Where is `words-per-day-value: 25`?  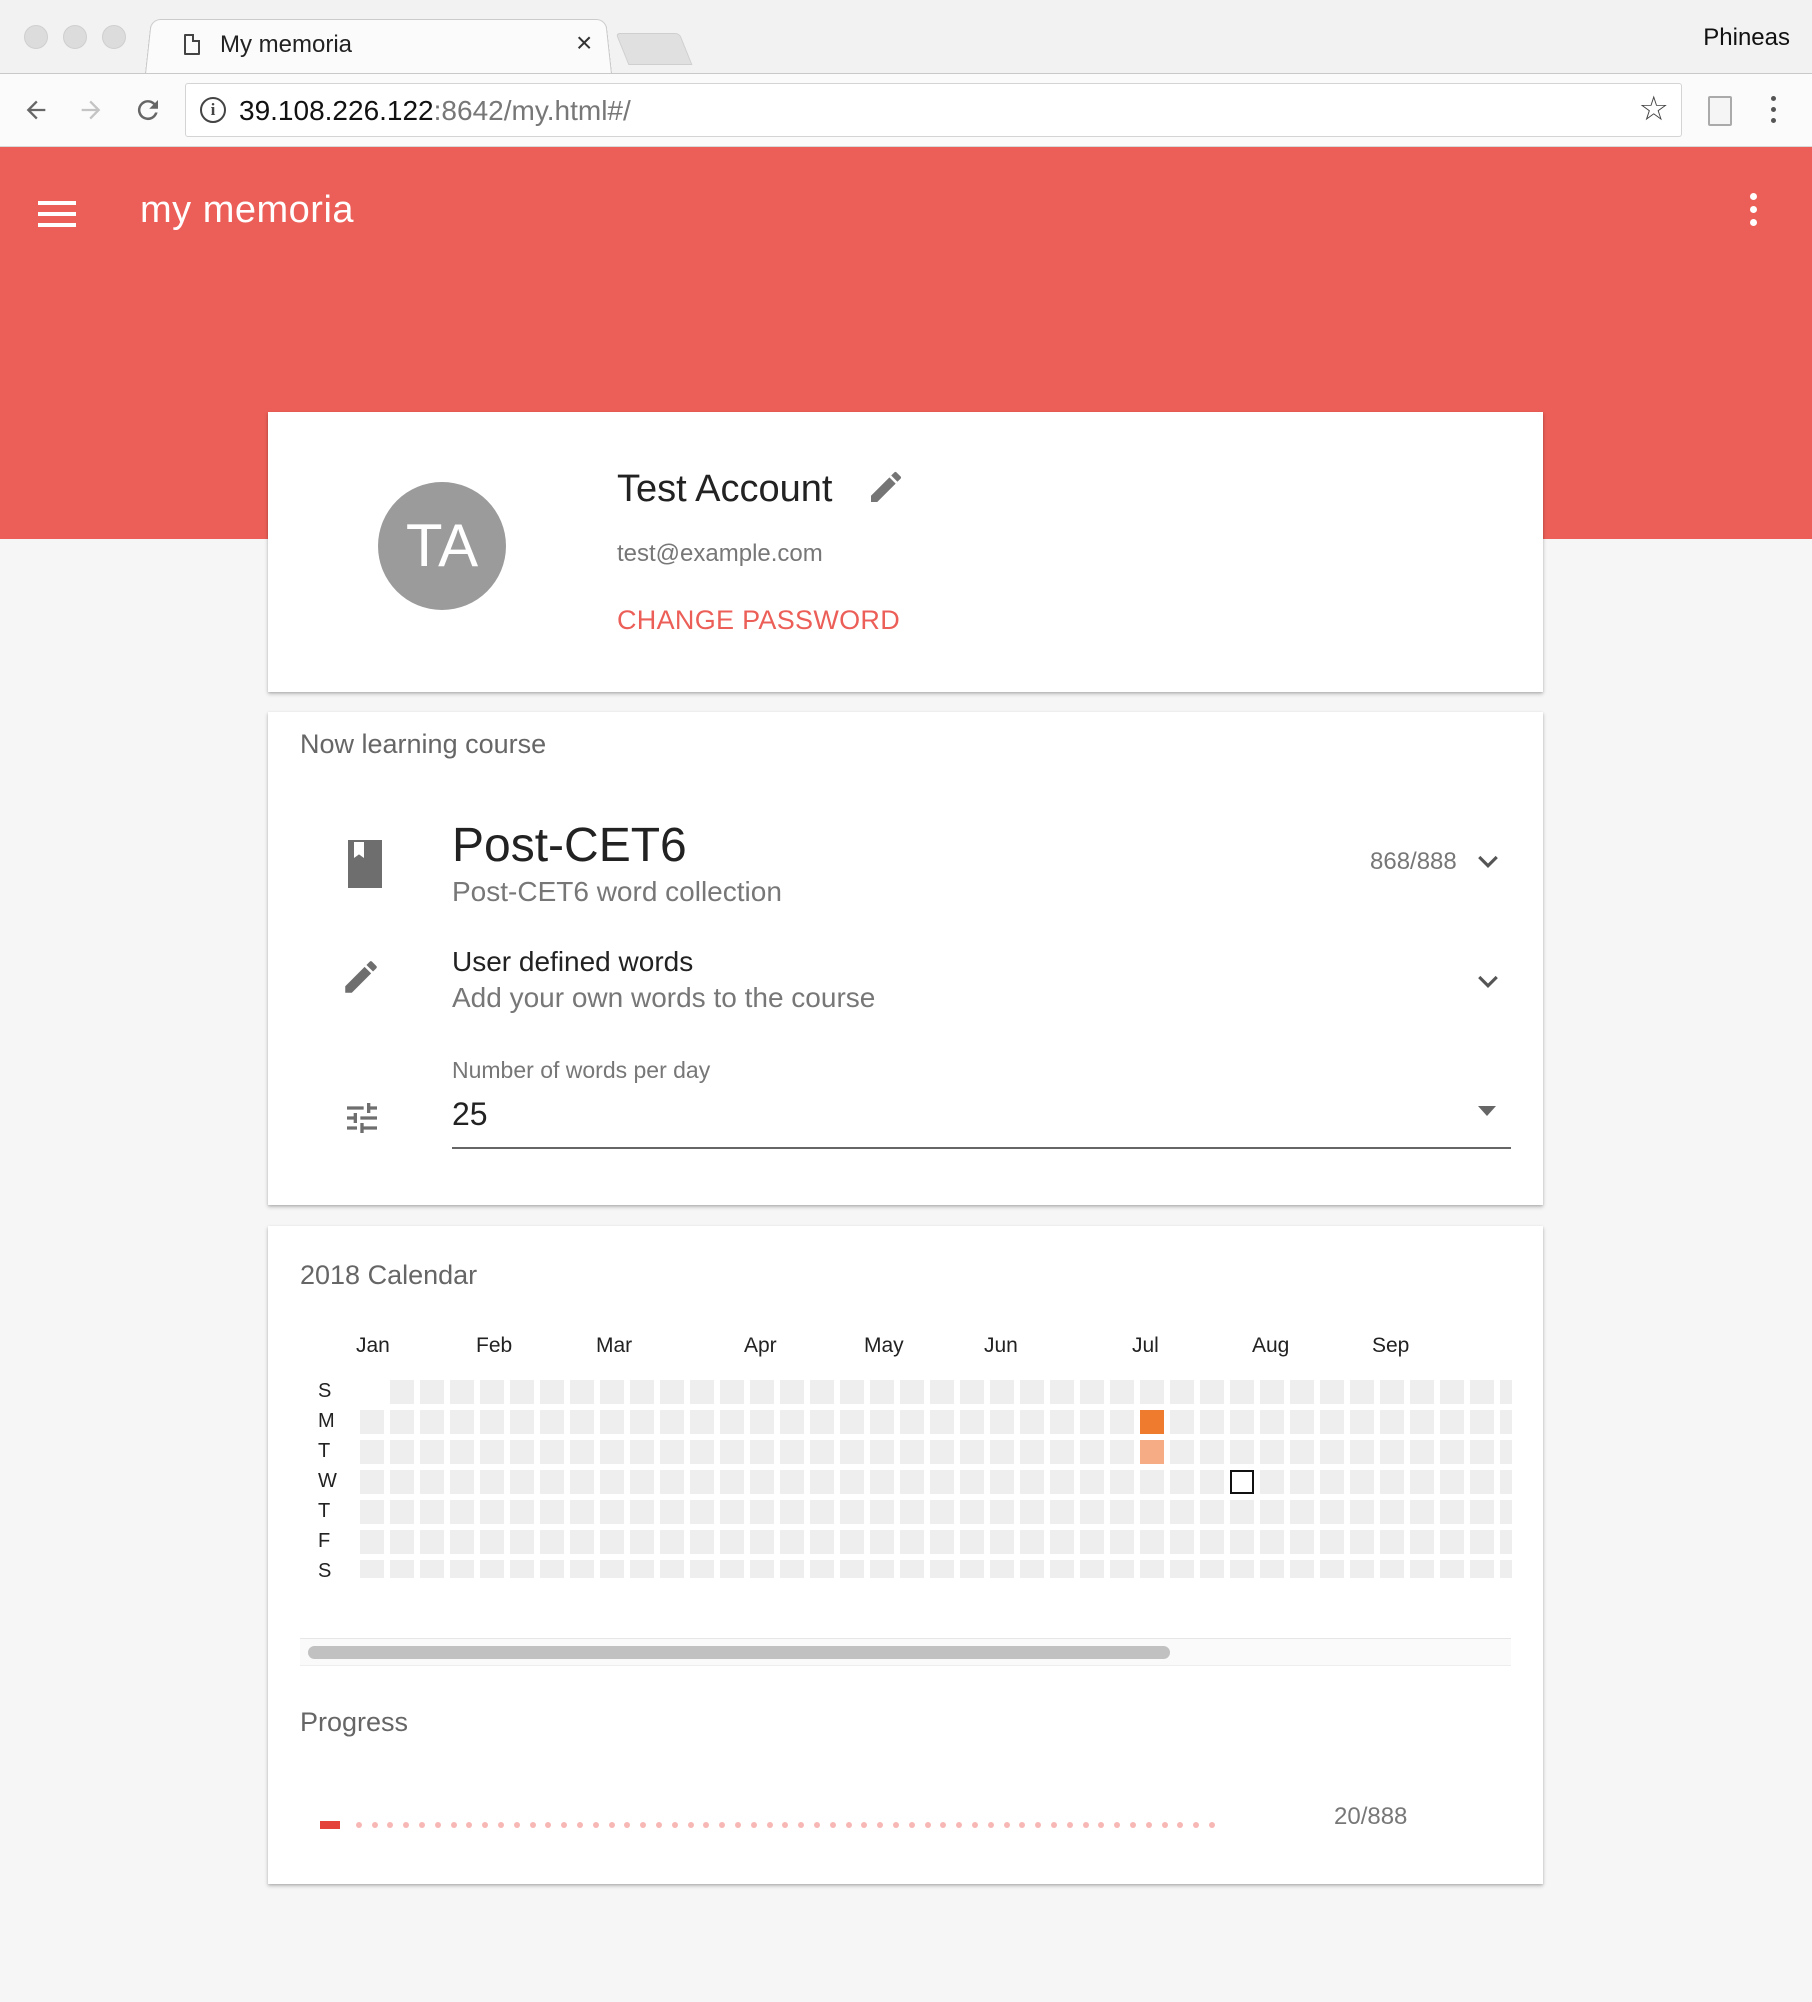 words-per-day-value: 25 is located at coordinates (470, 1114).